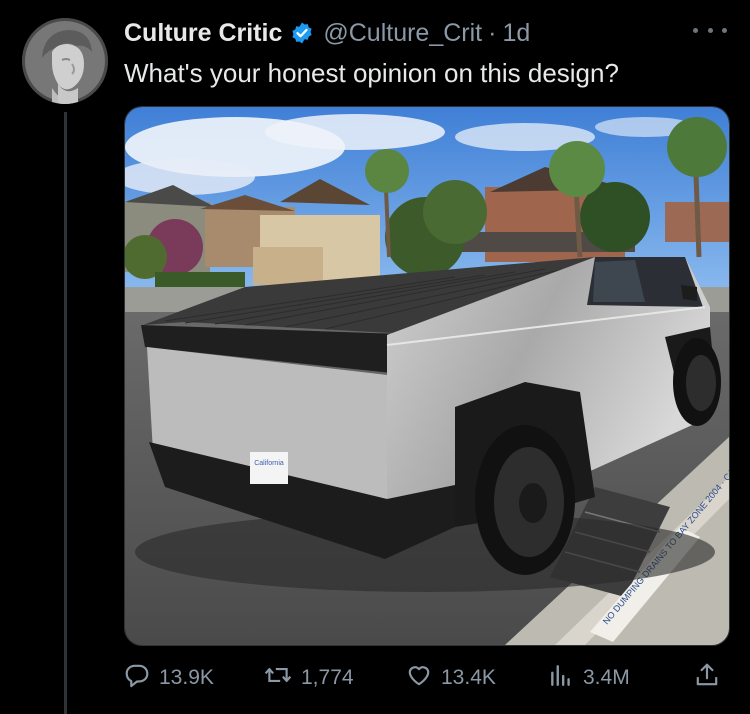 This screenshot has width=750, height=714. What do you see at coordinates (269, 463) in the screenshot?
I see `license-plate-text: California` at bounding box center [269, 463].